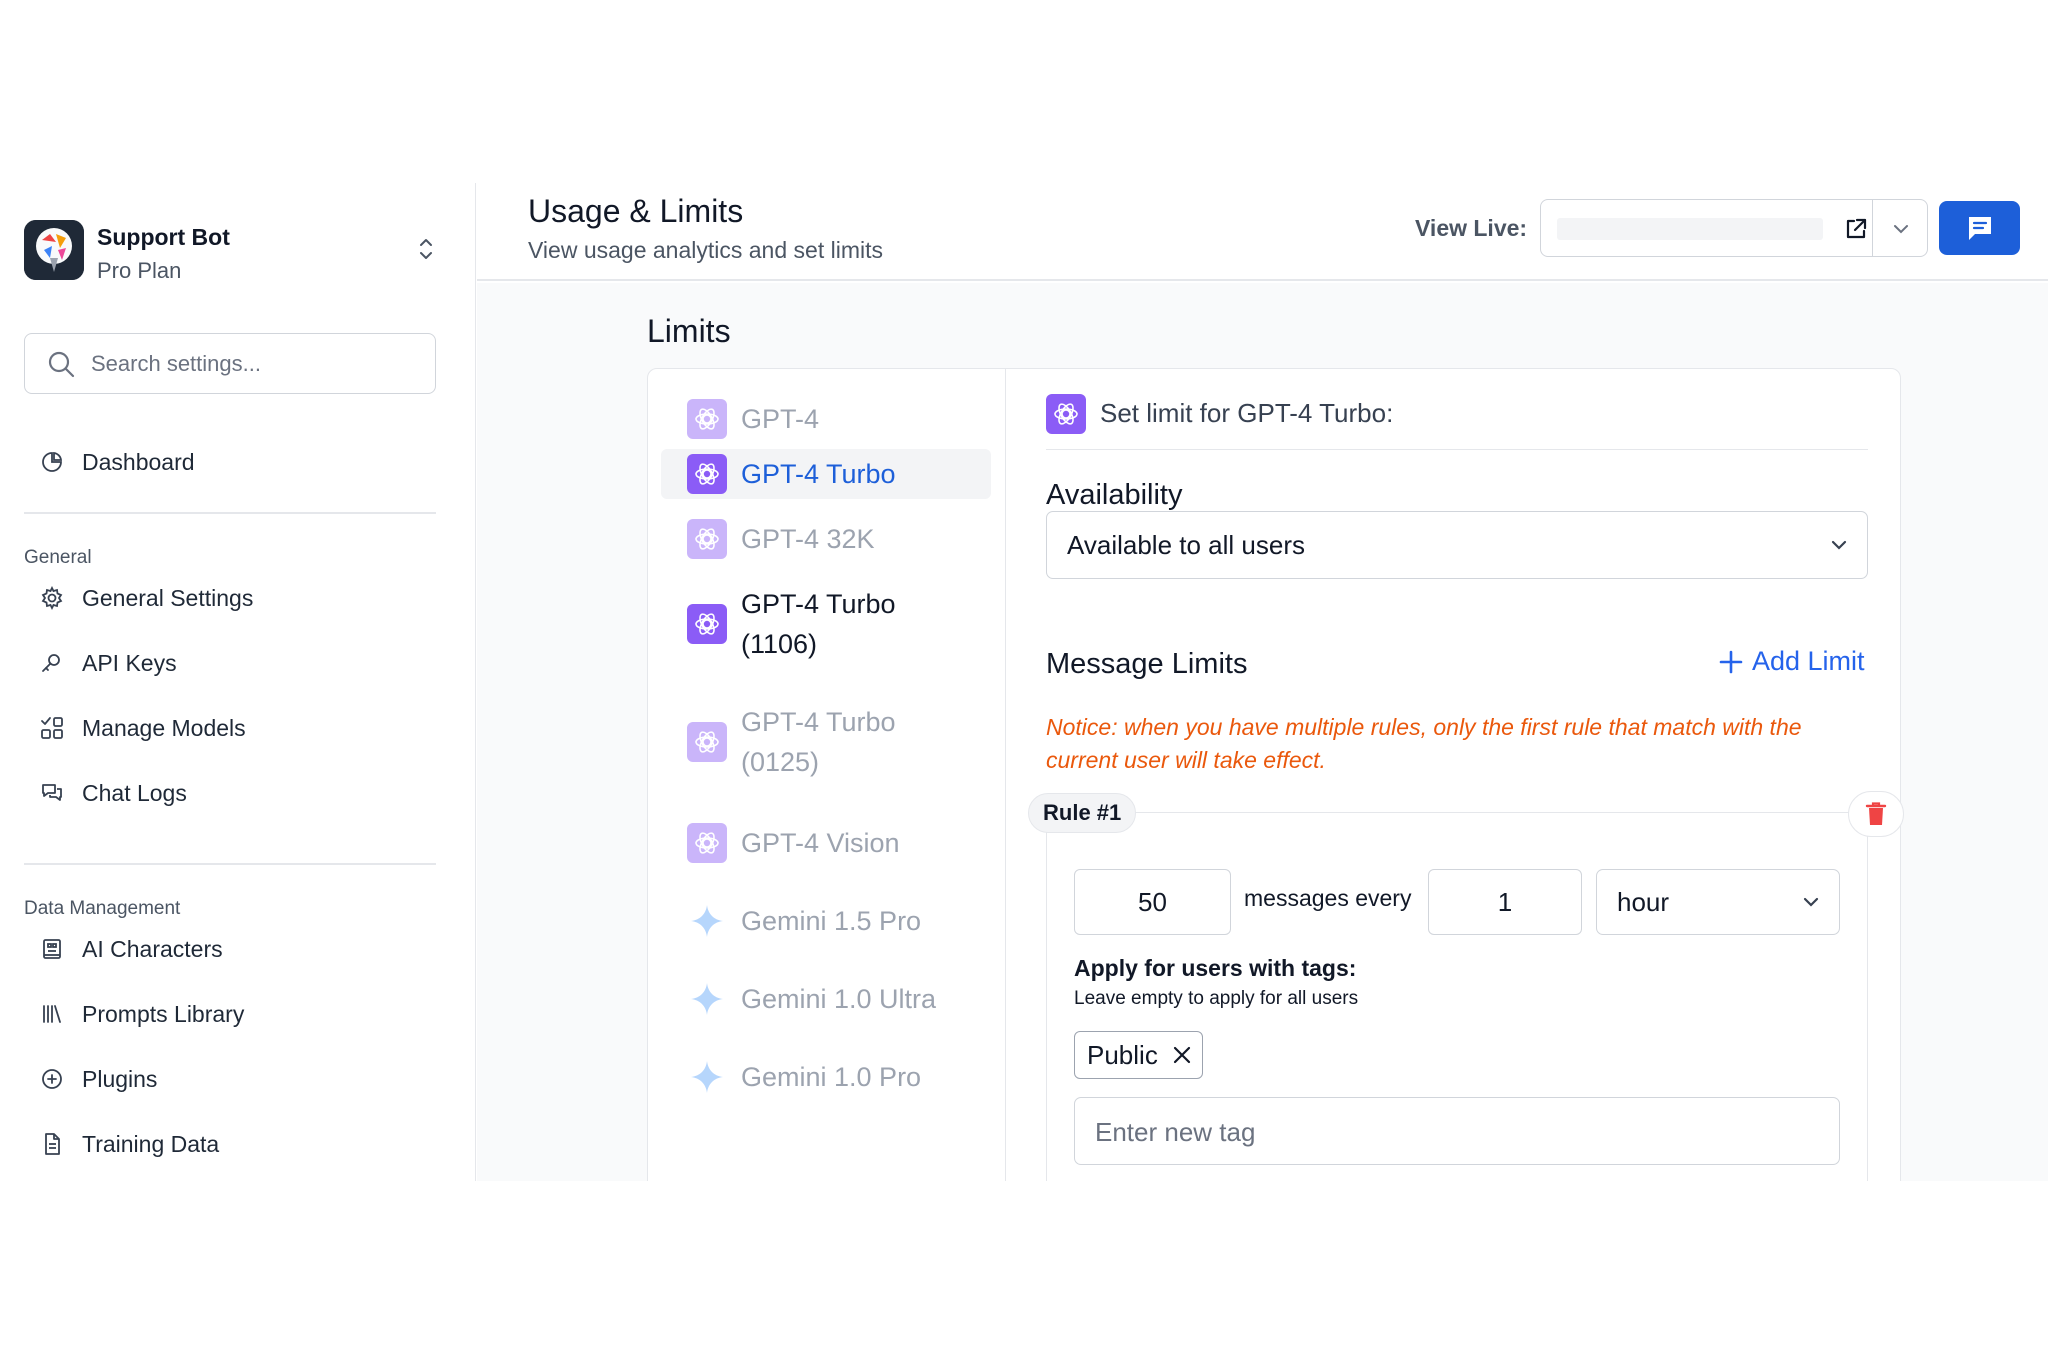  Describe the element at coordinates (52, 1079) in the screenshot. I see `plus-circle-icon` at that location.